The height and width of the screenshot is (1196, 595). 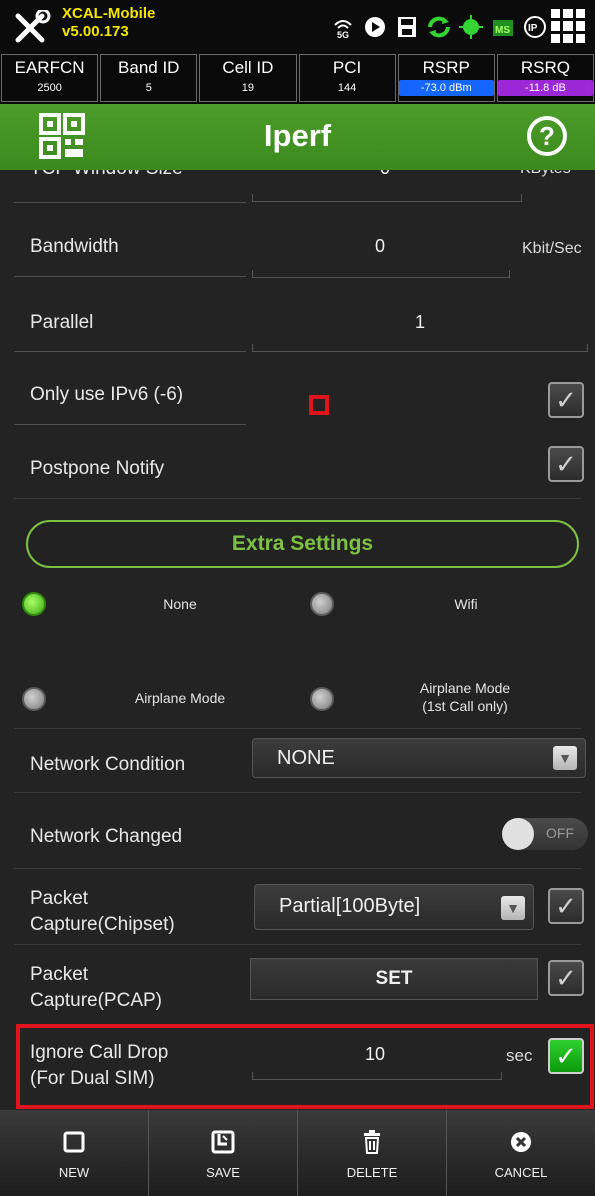 I want to click on cancel-label: CANCEL, so click(x=521, y=1172).